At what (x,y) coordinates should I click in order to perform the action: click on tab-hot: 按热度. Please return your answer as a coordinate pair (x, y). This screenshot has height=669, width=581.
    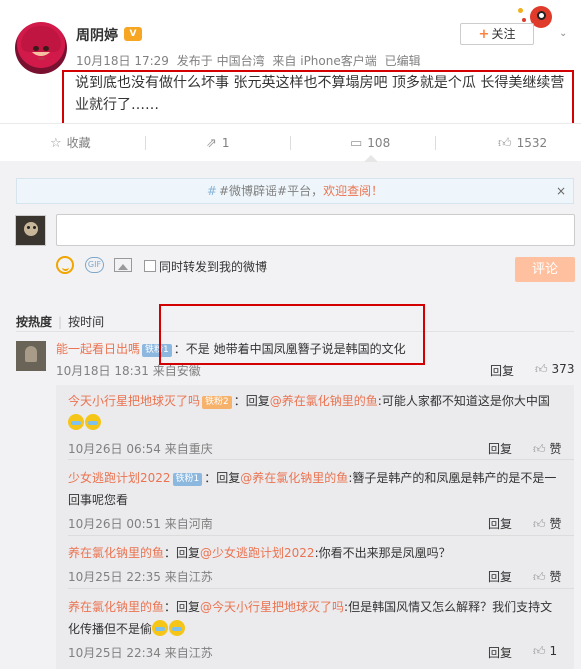
    Looking at the image, I should click on (34, 322).